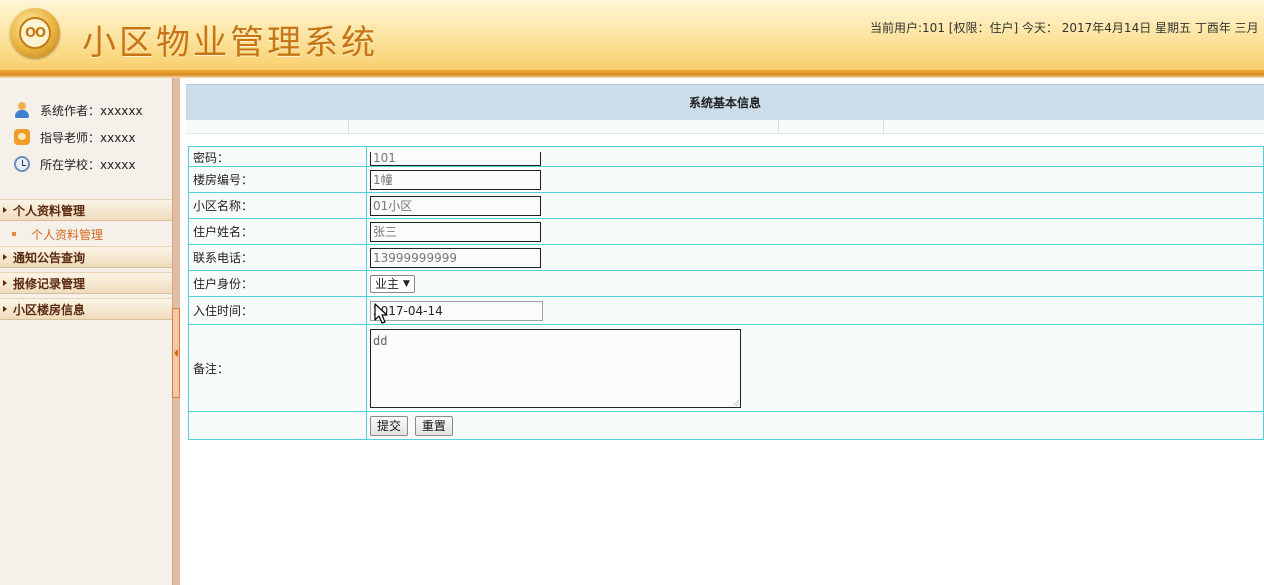 The height and width of the screenshot is (585, 1264). I want to click on submit-button: 提交, so click(389, 425).